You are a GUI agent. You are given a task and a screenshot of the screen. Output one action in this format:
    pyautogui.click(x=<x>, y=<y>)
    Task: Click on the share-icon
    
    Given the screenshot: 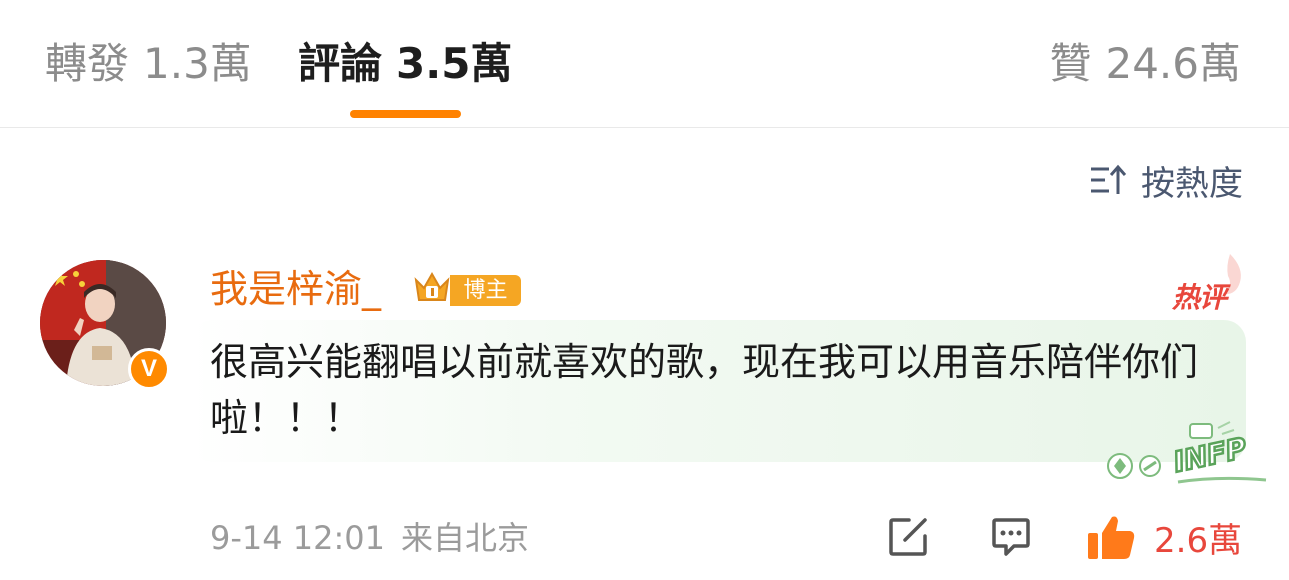 What is the action you would take?
    pyautogui.click(x=908, y=537)
    